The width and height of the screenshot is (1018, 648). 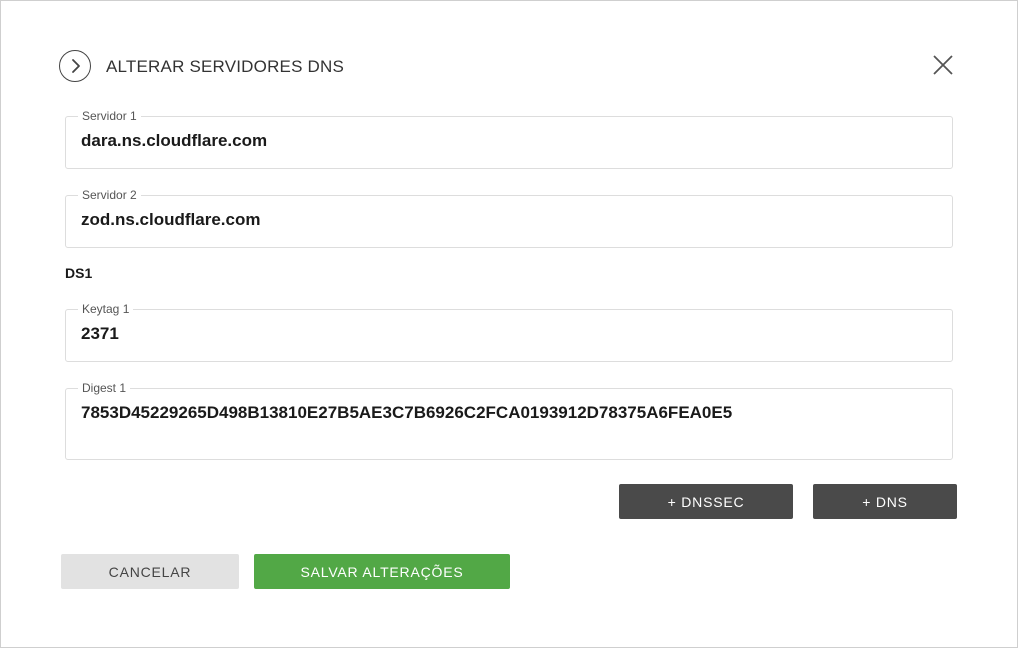 What do you see at coordinates (170, 220) in the screenshot?
I see `server2-value: zod.ns.cloudflare.com` at bounding box center [170, 220].